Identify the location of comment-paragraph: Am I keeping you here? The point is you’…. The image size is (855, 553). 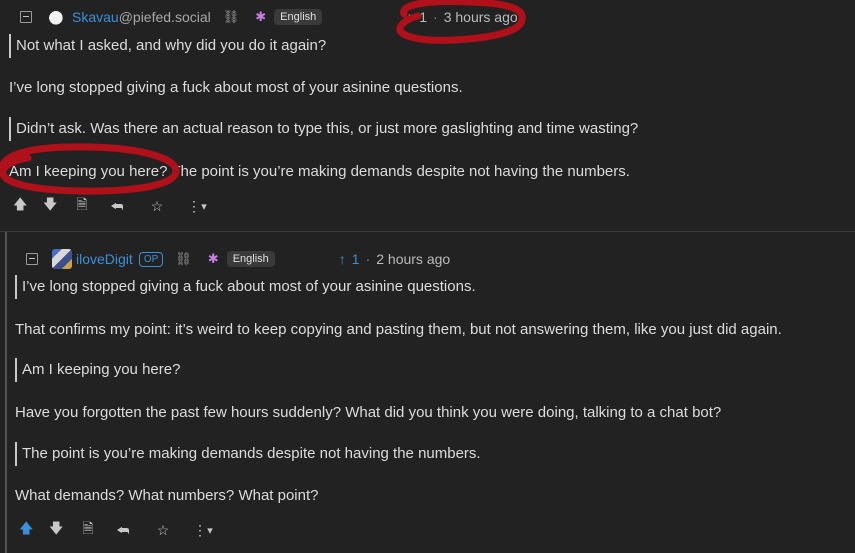
(319, 171).